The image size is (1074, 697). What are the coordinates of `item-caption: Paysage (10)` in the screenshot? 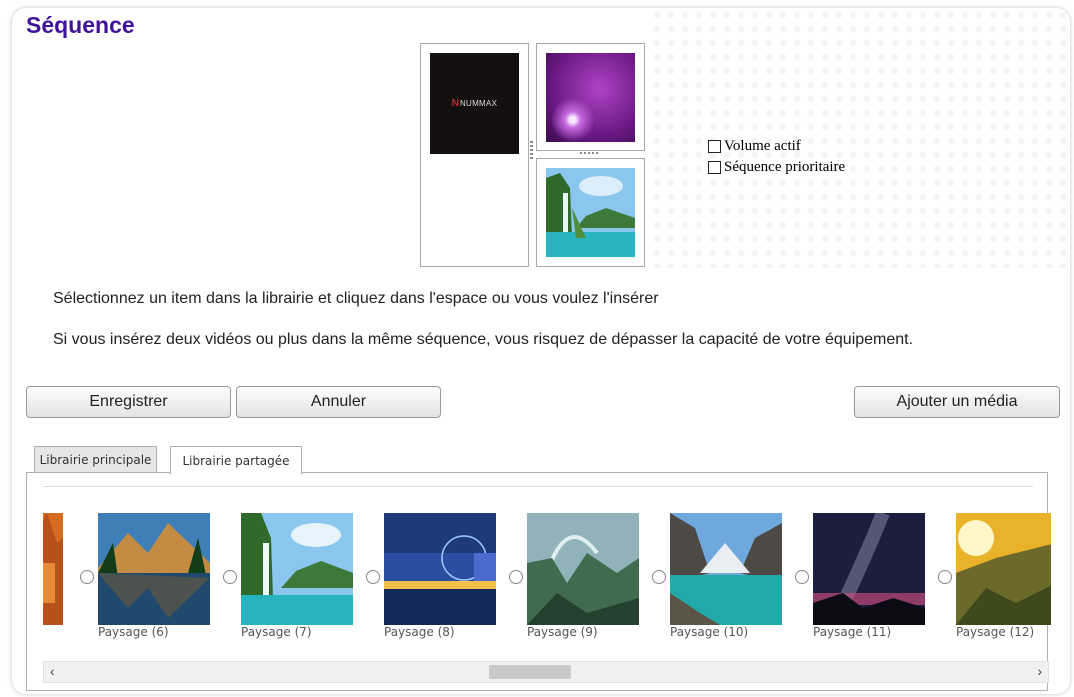 It's located at (709, 632).